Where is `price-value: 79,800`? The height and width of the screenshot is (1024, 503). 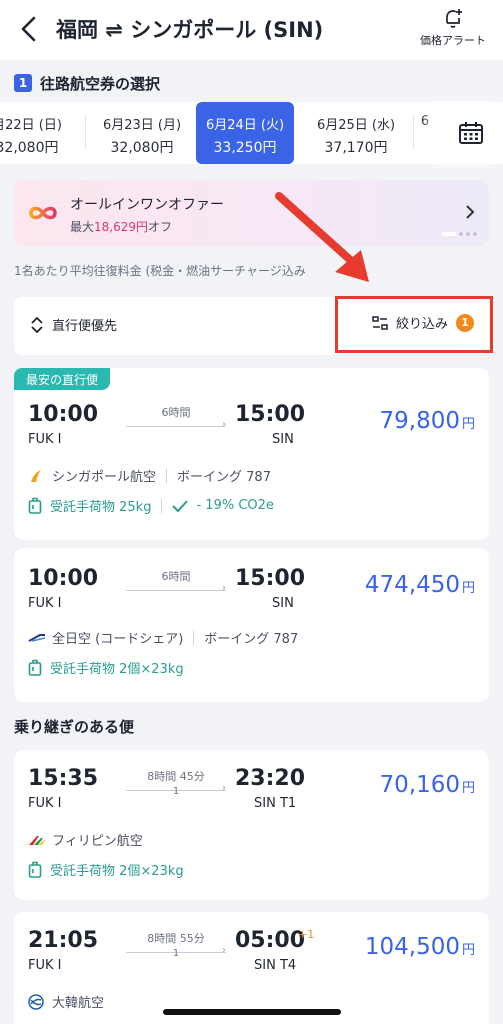 price-value: 79,800 is located at coordinates (419, 421).